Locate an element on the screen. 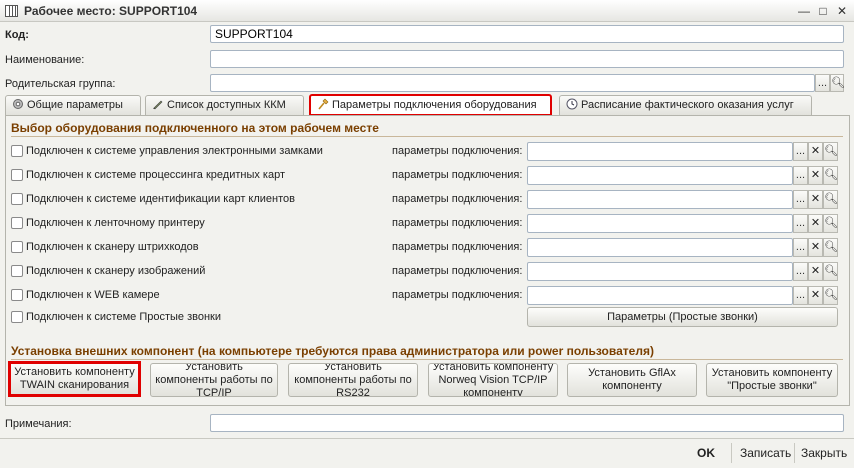 This screenshot has width=854, height=468. tab-equipment-params: Параметры подключения оборудования is located at coordinates (430, 105).